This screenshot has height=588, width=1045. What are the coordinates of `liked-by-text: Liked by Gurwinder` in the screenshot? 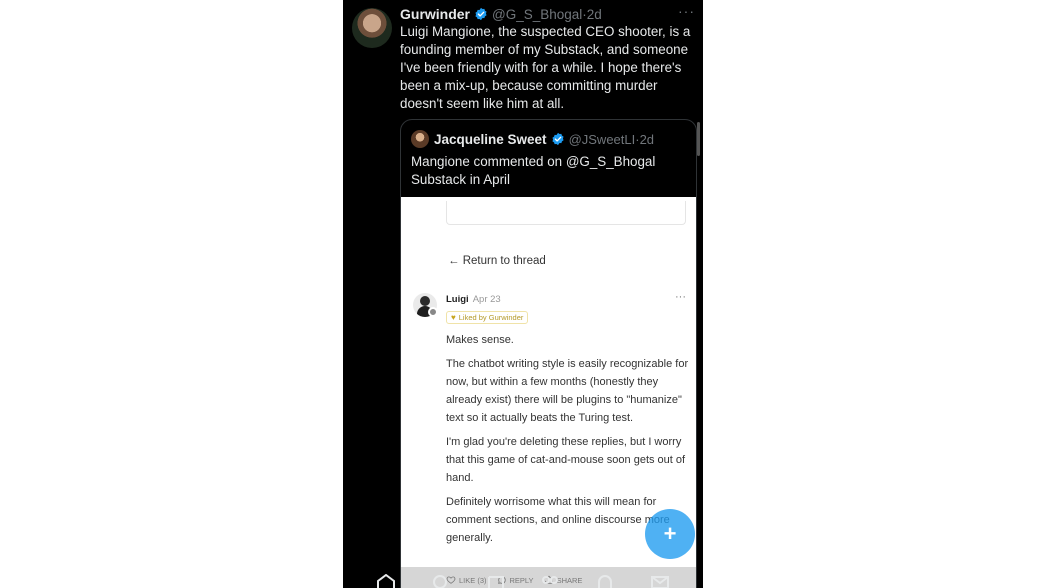 It's located at (491, 317).